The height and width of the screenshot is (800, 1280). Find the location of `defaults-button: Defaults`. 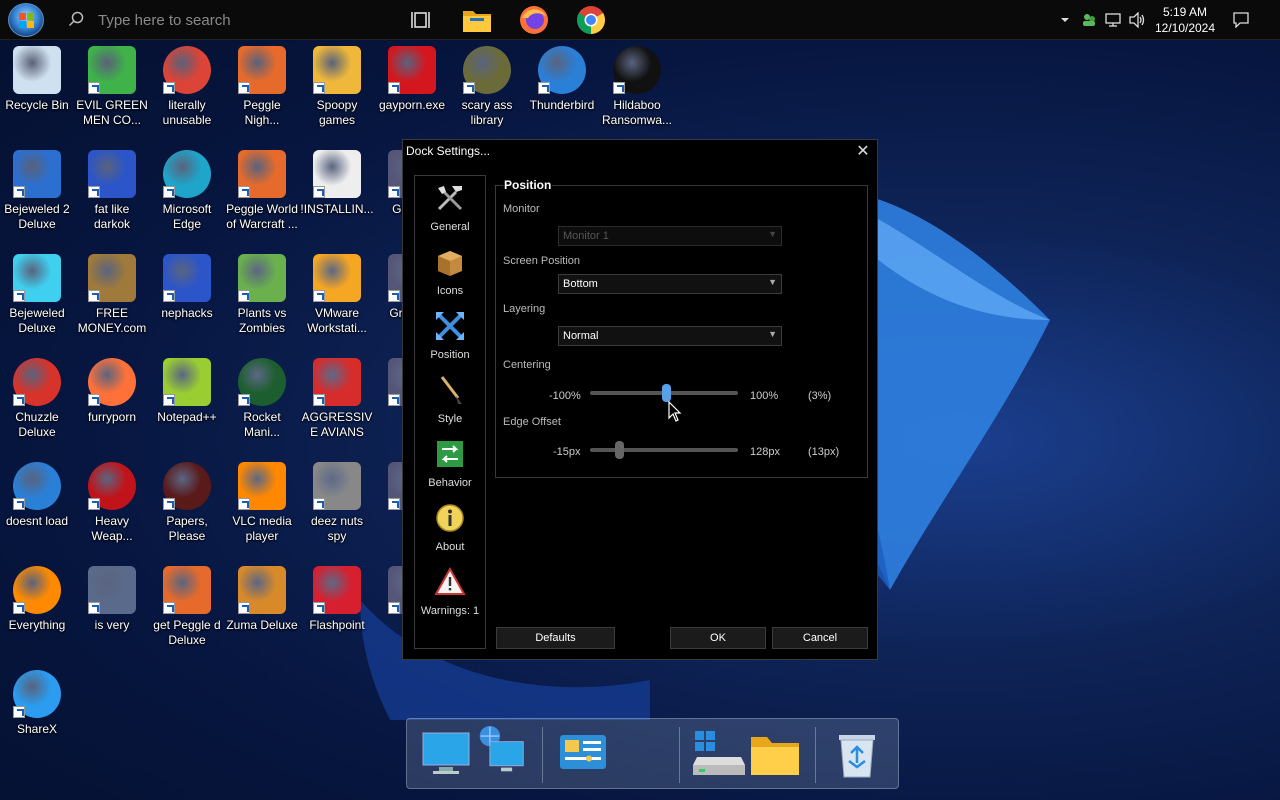

defaults-button: Defaults is located at coordinates (555, 638).